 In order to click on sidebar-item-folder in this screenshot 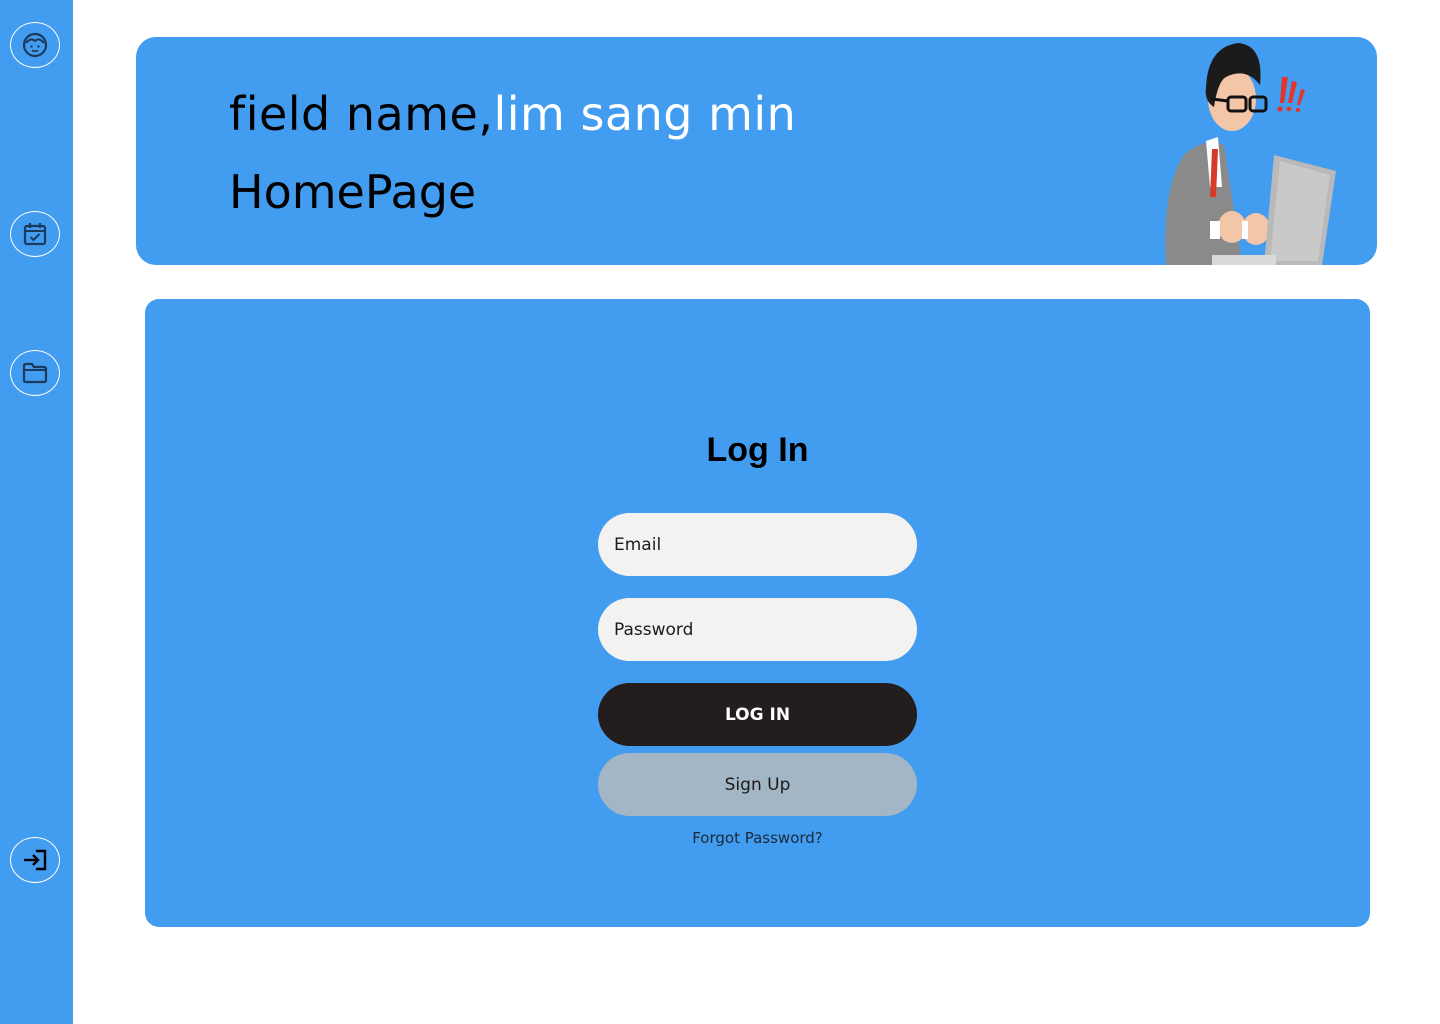, I will do `click(35, 373)`.